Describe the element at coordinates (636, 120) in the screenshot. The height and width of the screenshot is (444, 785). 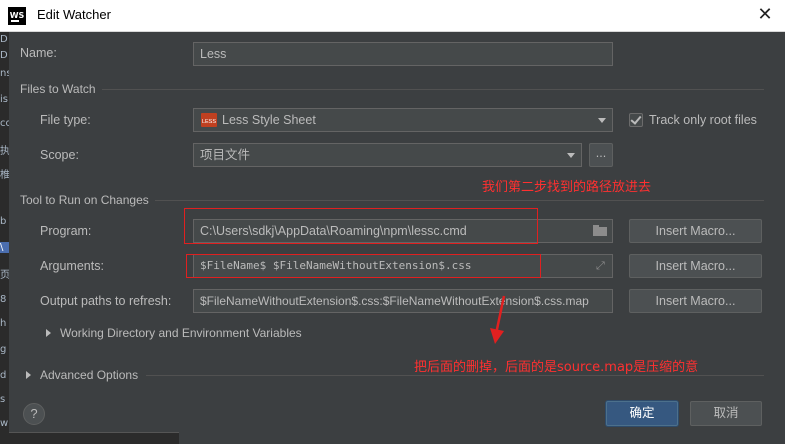
I see `track-root-checkbox` at that location.